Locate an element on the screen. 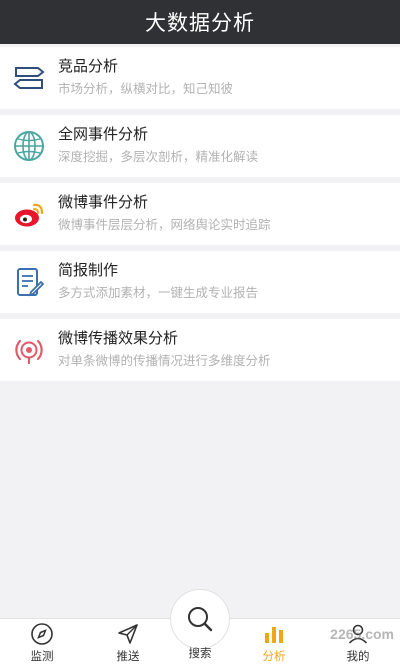 Image resolution: width=400 pixels, height=666 pixels. tab-label: 推送 is located at coordinates (128, 657).